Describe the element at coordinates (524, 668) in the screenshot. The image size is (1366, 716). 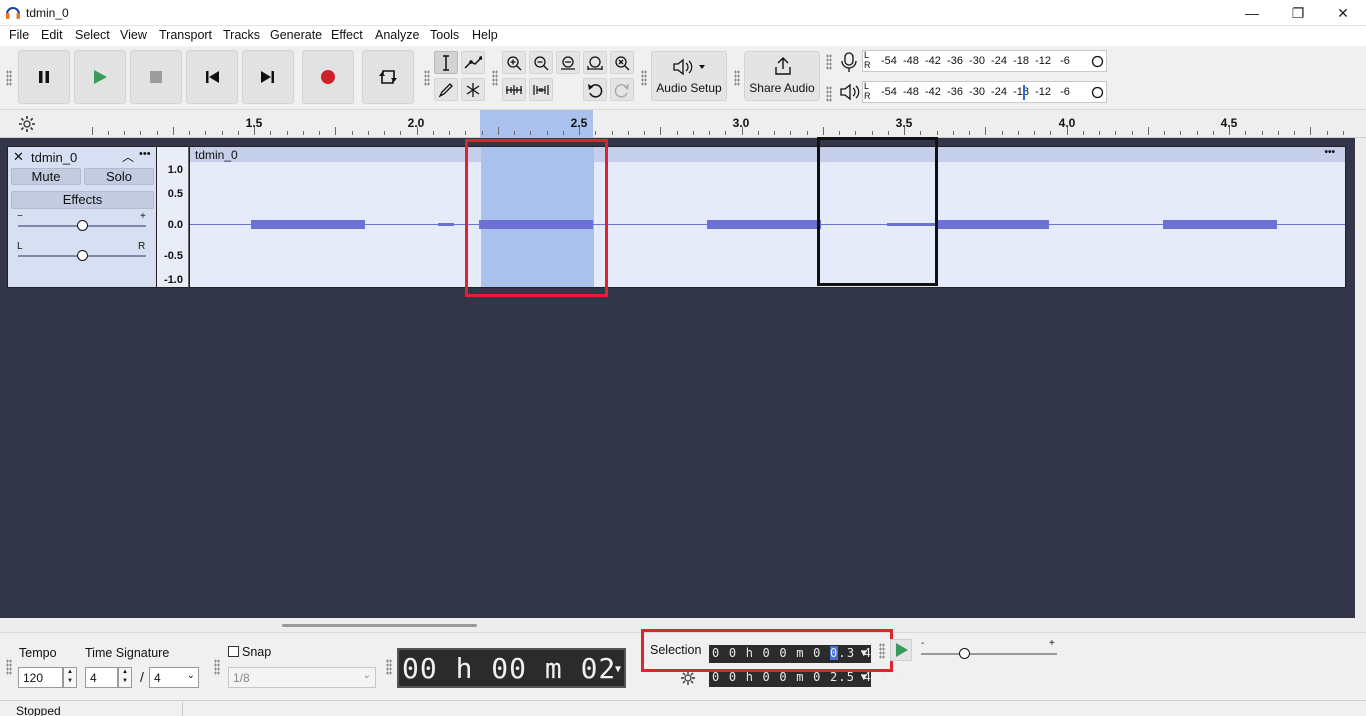
I see `time-display: 00 h 00 m 02 s ▼` at that location.